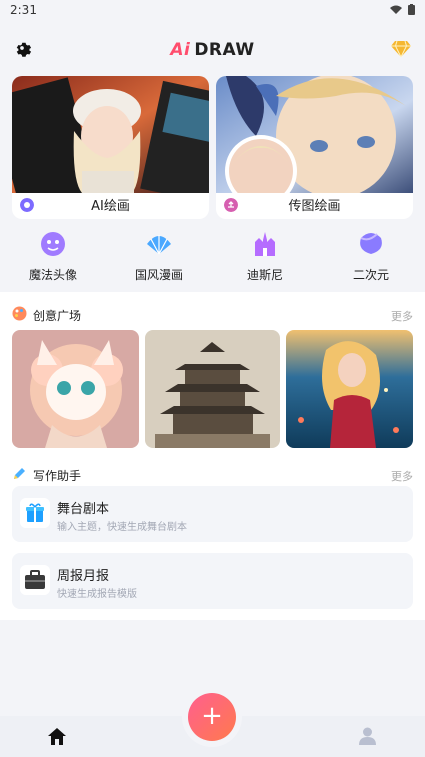  Describe the element at coordinates (158, 275) in the screenshot. I see `category-label: 国风漫画` at that location.